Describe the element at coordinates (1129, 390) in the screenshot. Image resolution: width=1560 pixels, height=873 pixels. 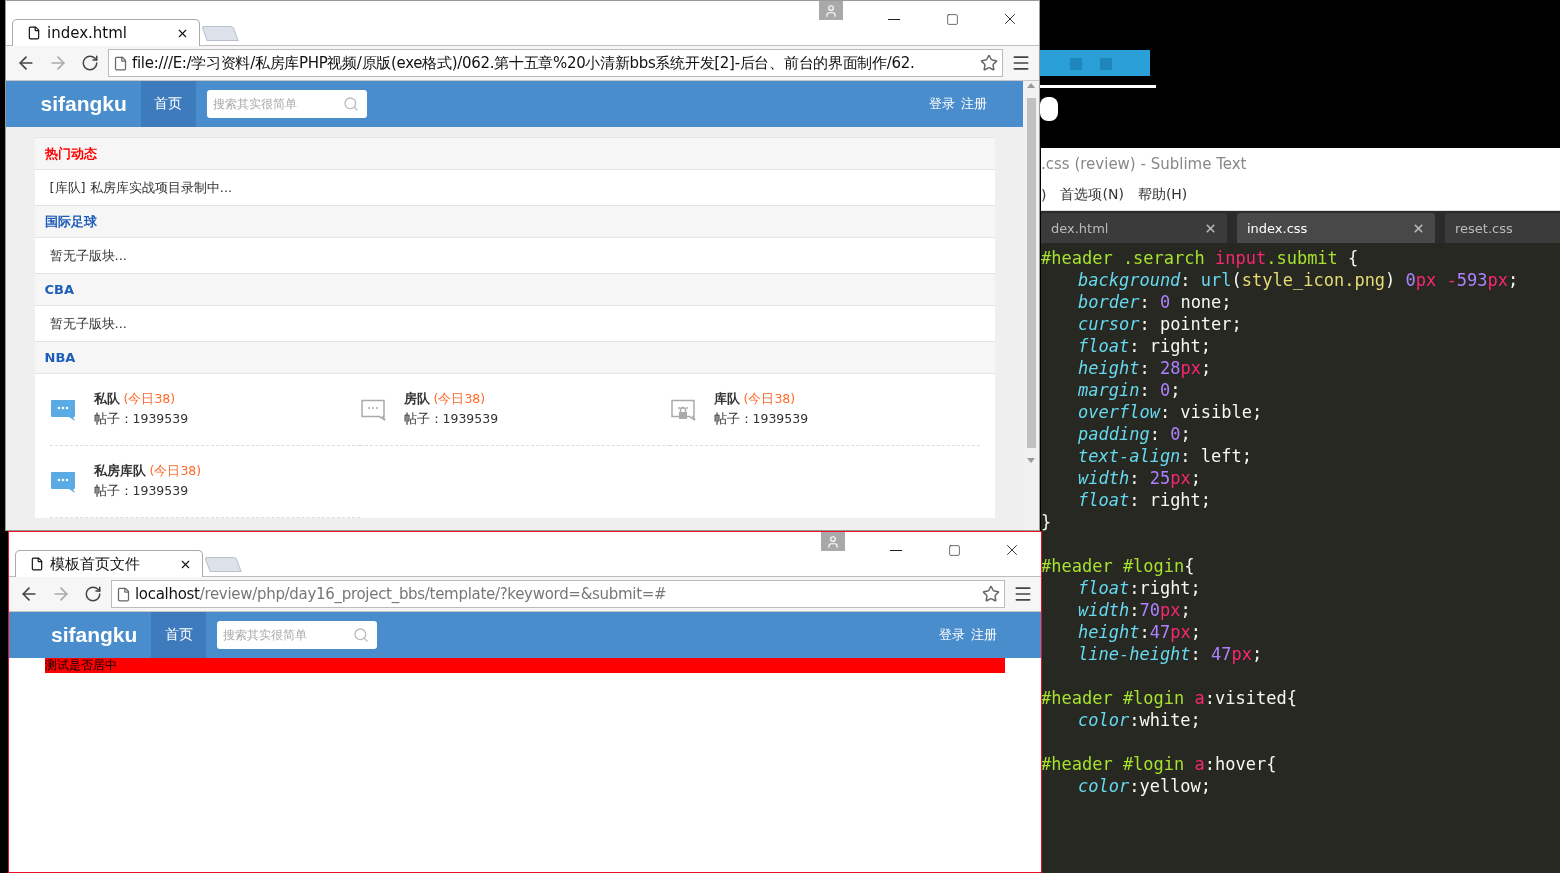
I see `code-line: margin: 0;` at that location.